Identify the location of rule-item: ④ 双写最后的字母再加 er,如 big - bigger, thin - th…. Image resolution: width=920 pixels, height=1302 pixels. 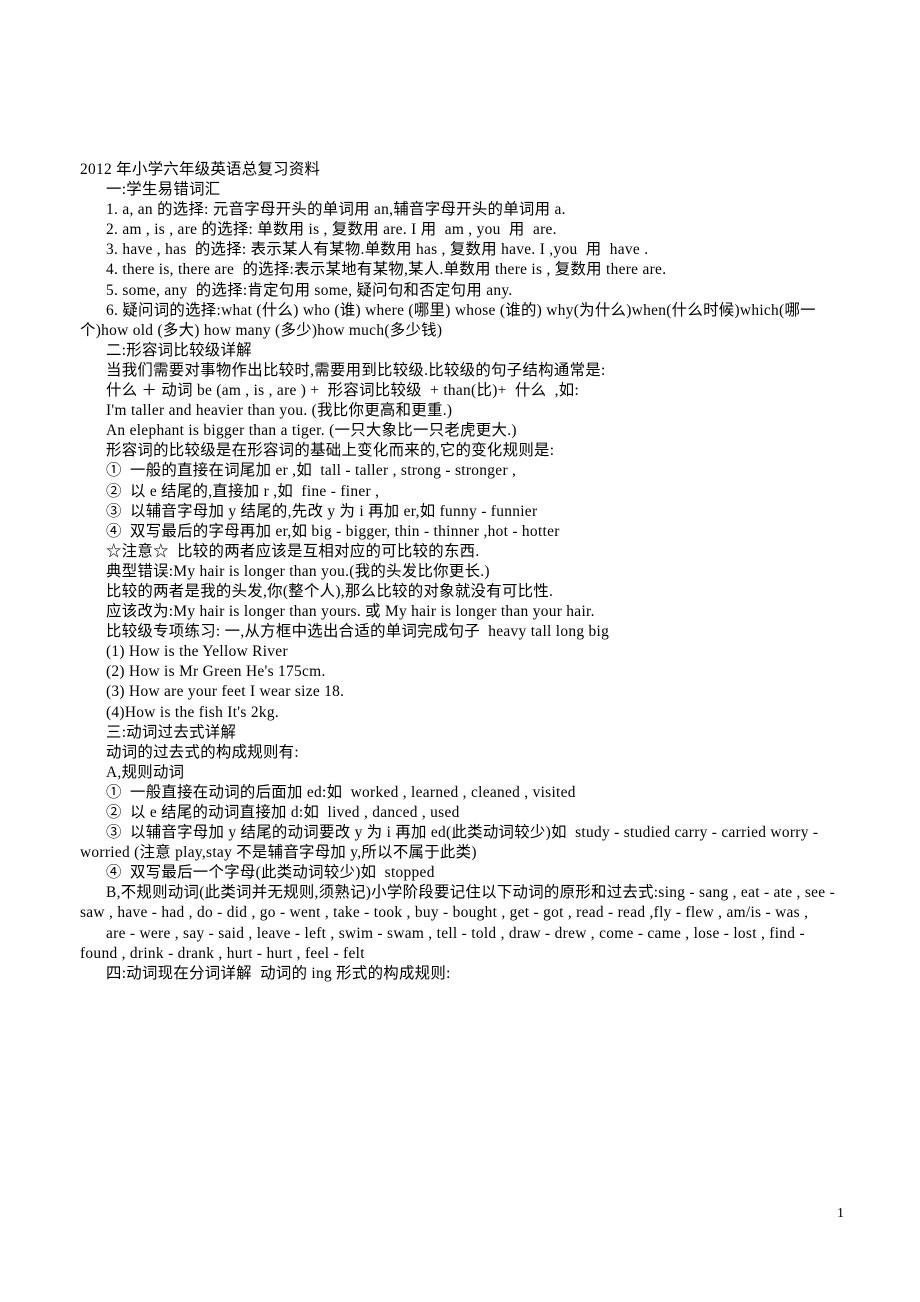
(333, 531).